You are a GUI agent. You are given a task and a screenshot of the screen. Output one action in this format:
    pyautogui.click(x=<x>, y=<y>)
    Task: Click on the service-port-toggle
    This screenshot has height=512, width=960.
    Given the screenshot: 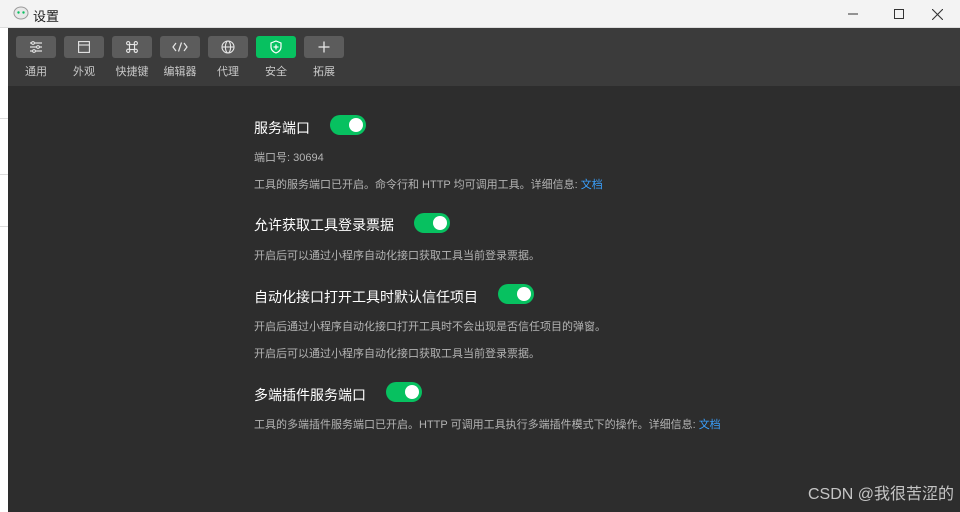 What is the action you would take?
    pyautogui.click(x=348, y=125)
    